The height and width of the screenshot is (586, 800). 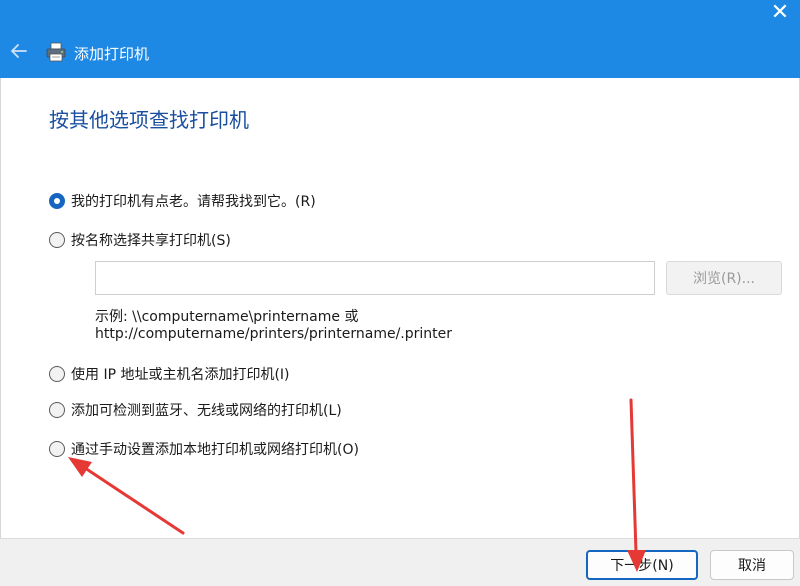 I want to click on title-bar: ✕ 添加打印机, so click(x=400, y=39).